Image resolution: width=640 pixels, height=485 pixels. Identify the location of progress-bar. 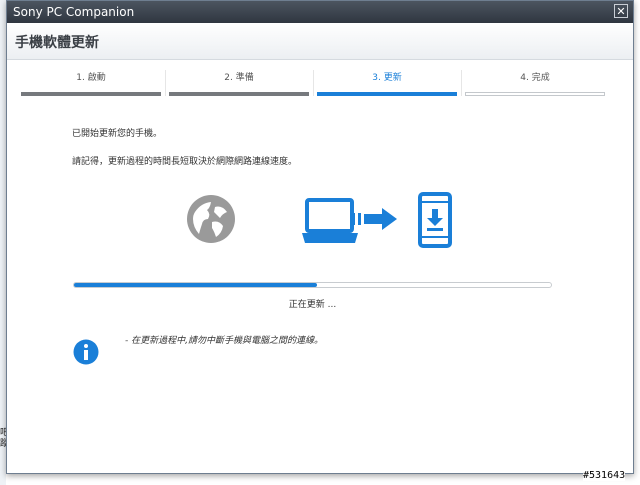
(312, 285).